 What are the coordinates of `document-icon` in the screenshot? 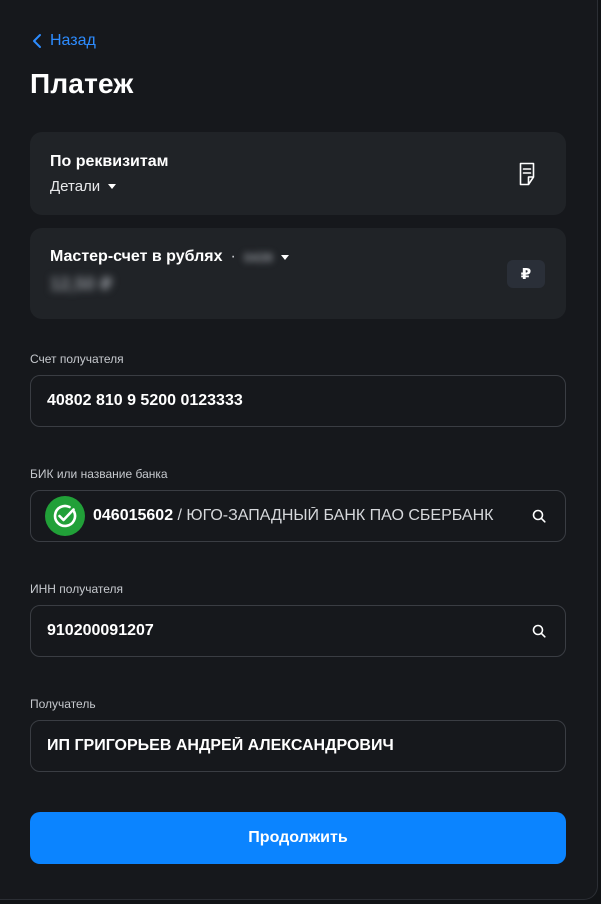 It's located at (527, 174).